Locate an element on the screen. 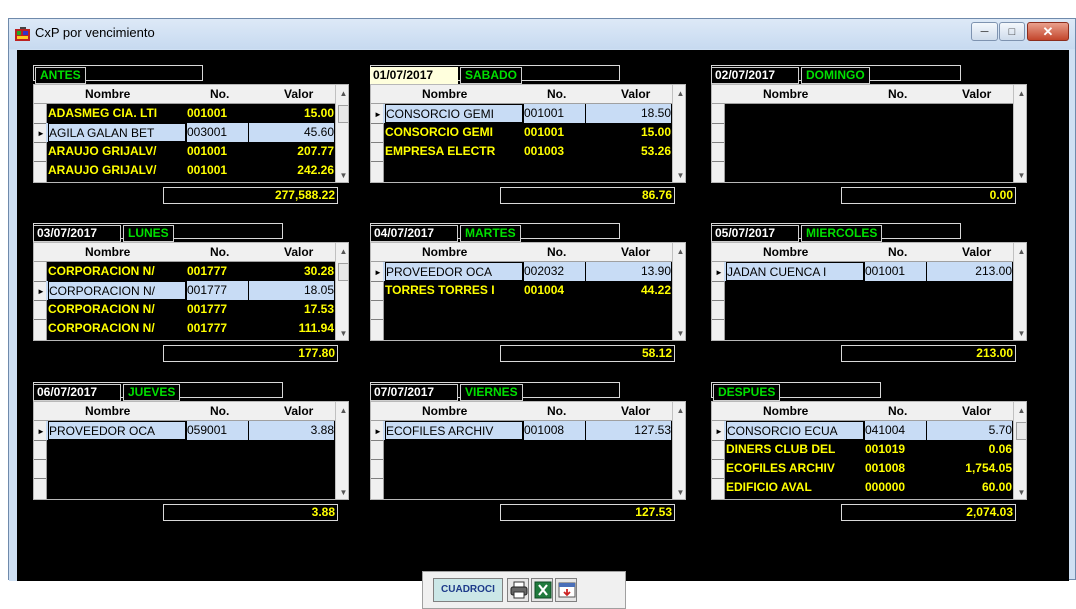  title-bar: CxP por vencimiento ─ □ ✕ is located at coordinates (542, 34).